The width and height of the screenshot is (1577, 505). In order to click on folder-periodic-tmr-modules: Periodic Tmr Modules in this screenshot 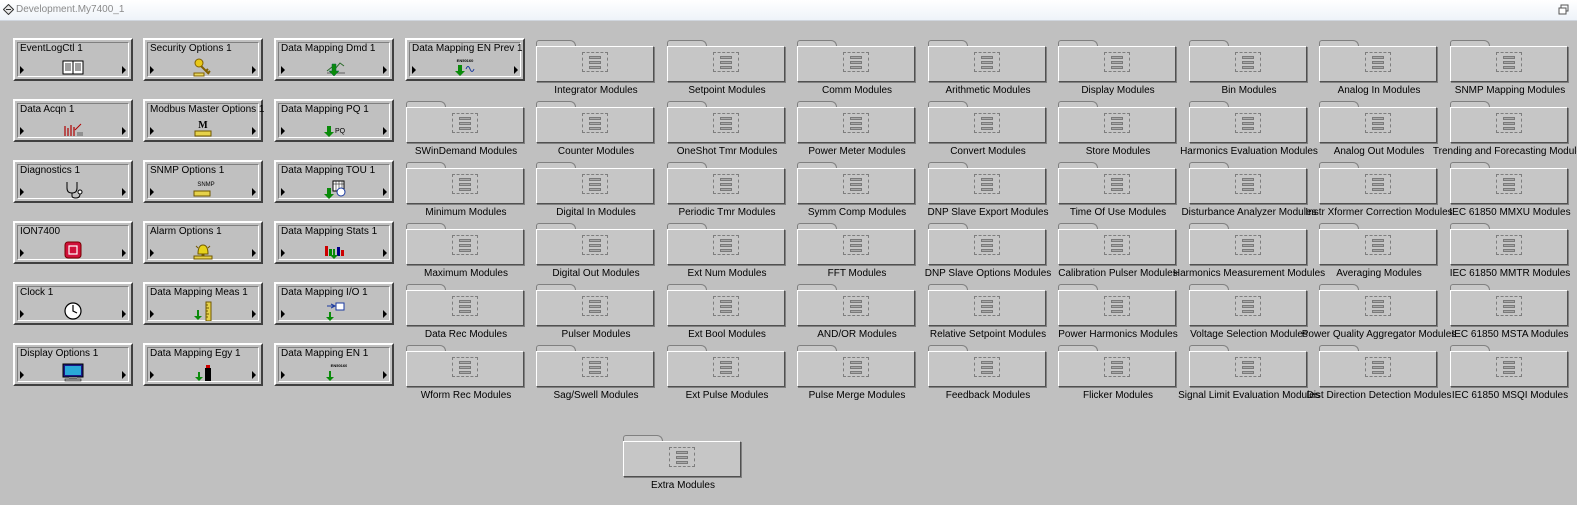, I will do `click(727, 191)`.